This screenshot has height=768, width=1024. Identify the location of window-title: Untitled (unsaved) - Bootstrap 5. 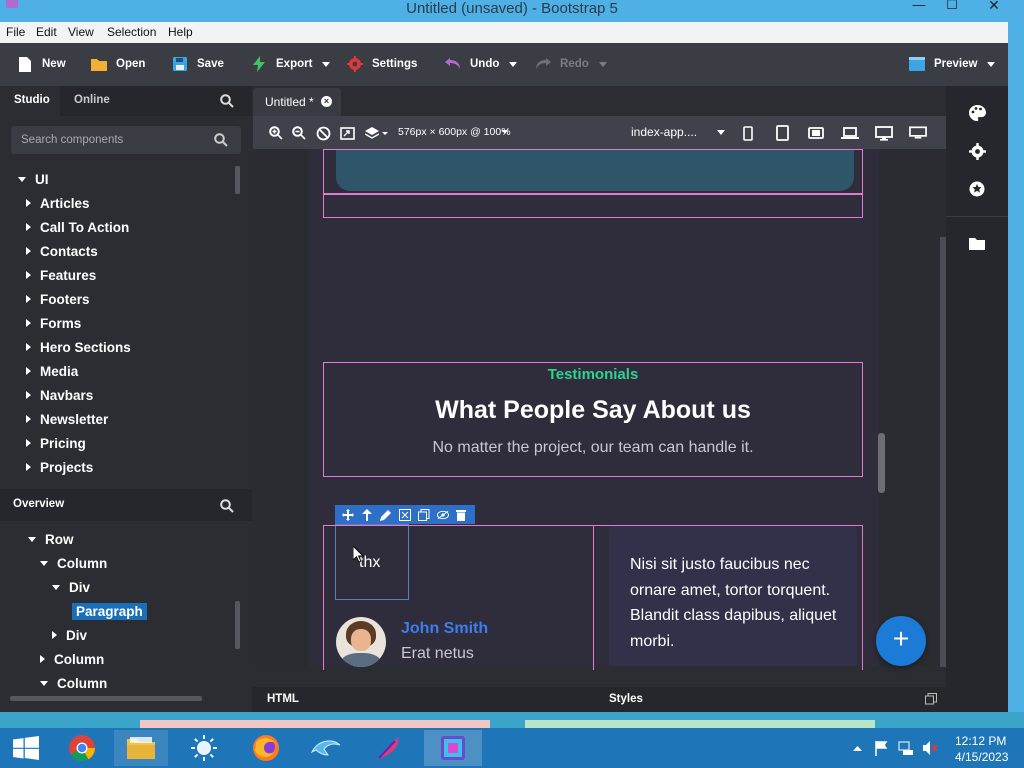
(512, 8).